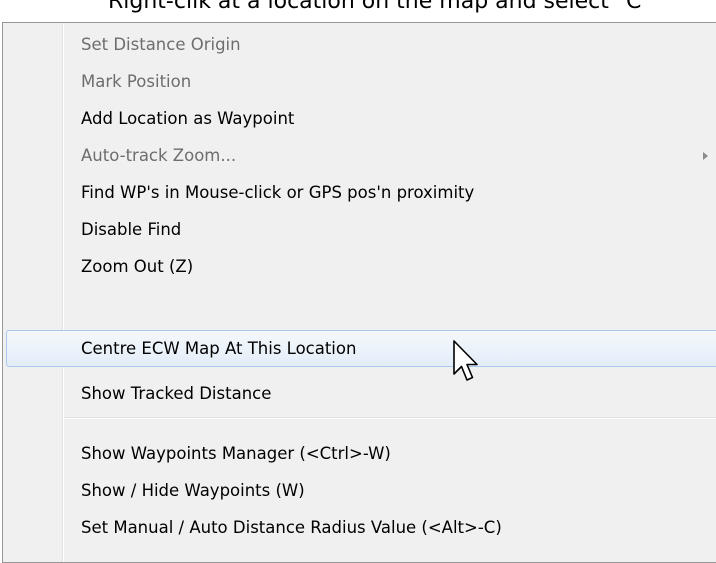 The height and width of the screenshot is (563, 716). Describe the element at coordinates (465, 360) in the screenshot. I see `mouse-pointer-icon` at that location.